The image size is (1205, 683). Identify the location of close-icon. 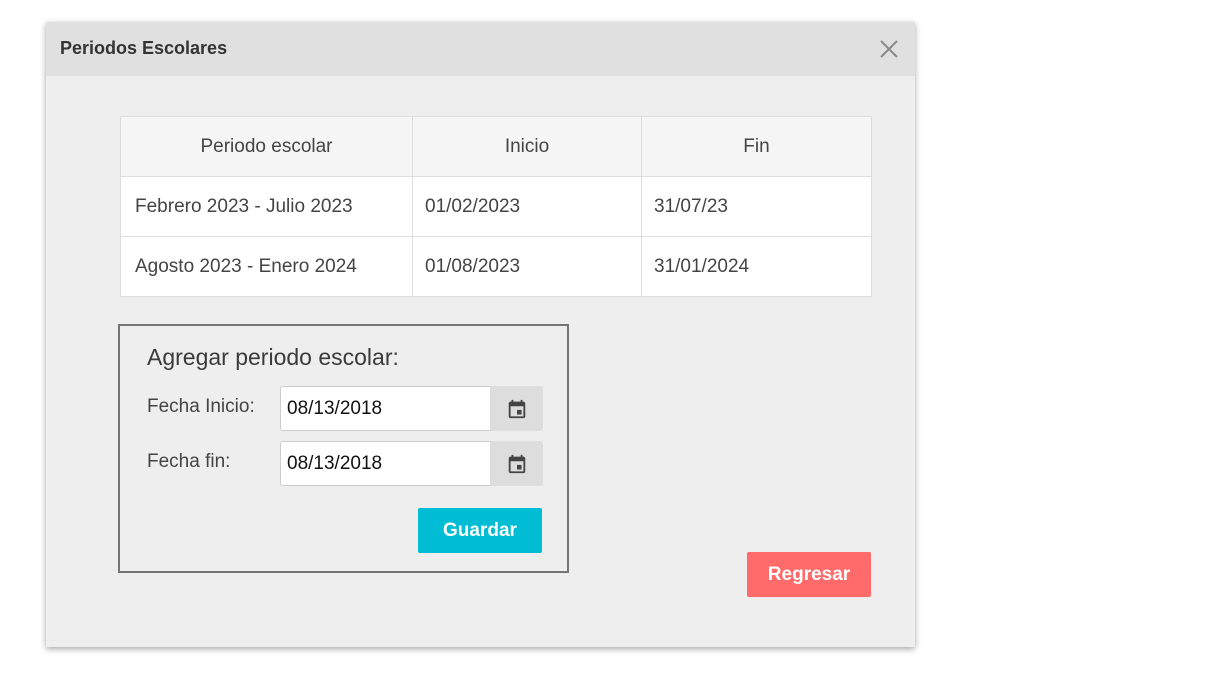
(889, 49).